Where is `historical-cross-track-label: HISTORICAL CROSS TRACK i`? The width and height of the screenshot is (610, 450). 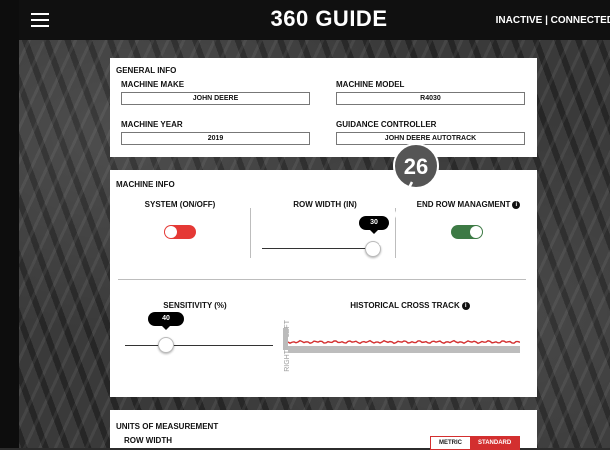 historical-cross-track-label: HISTORICAL CROSS TRACK i is located at coordinates (410, 305).